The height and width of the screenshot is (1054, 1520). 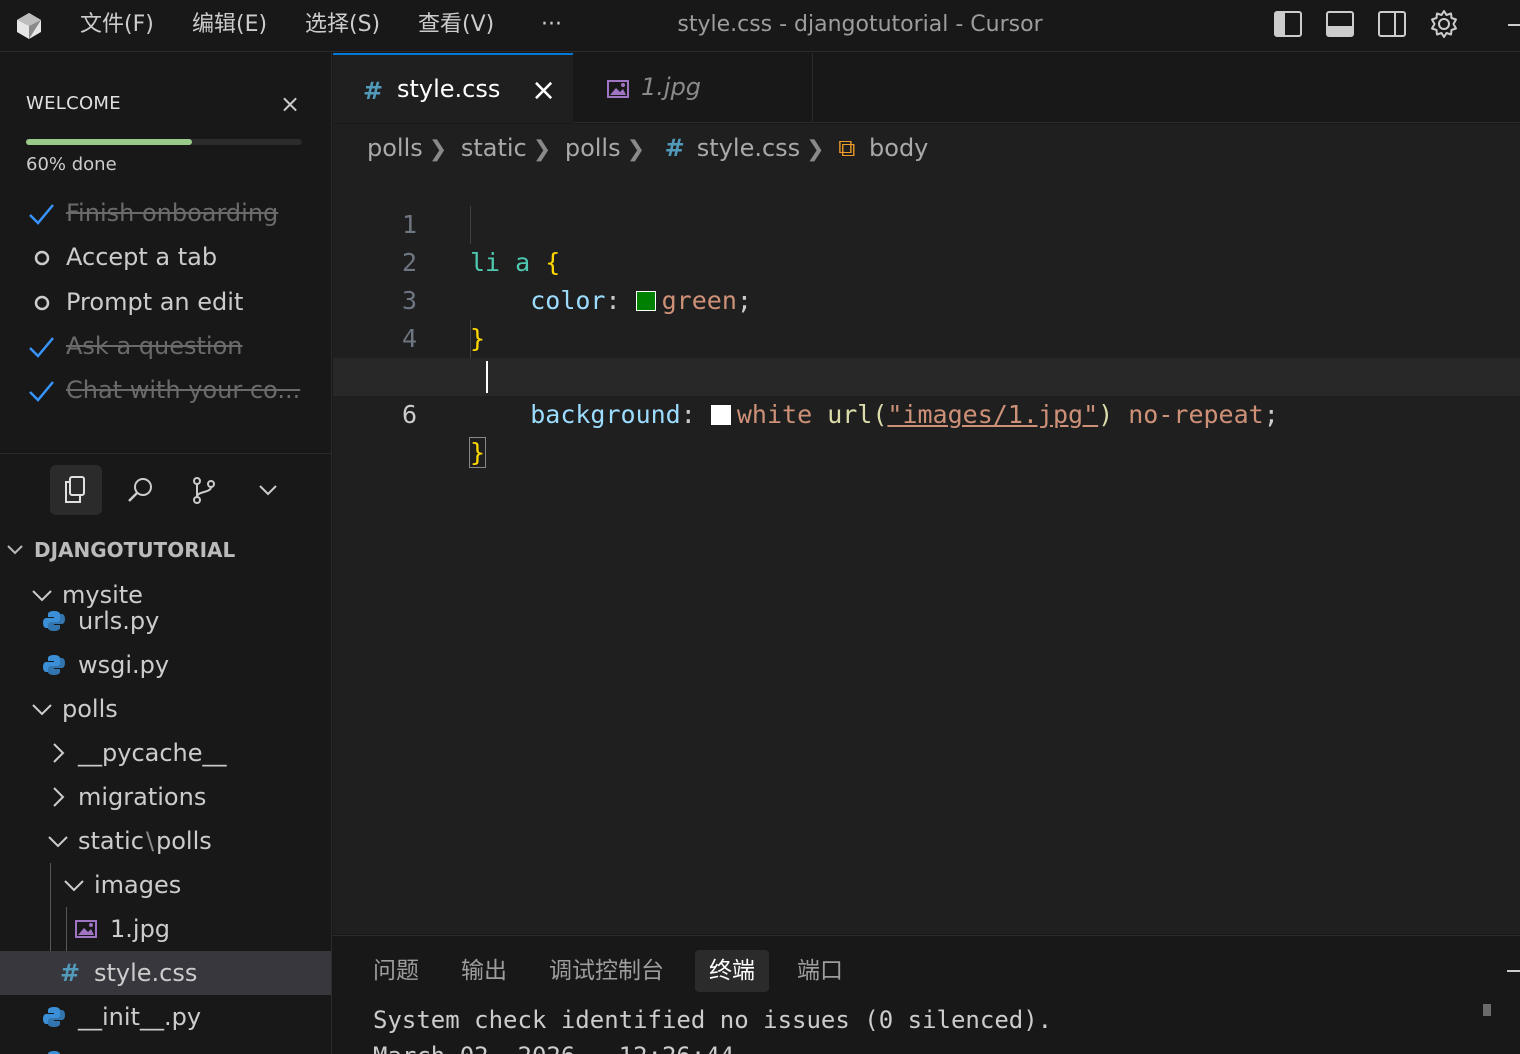 I want to click on panel-tab-problems: 问题, so click(x=396, y=971).